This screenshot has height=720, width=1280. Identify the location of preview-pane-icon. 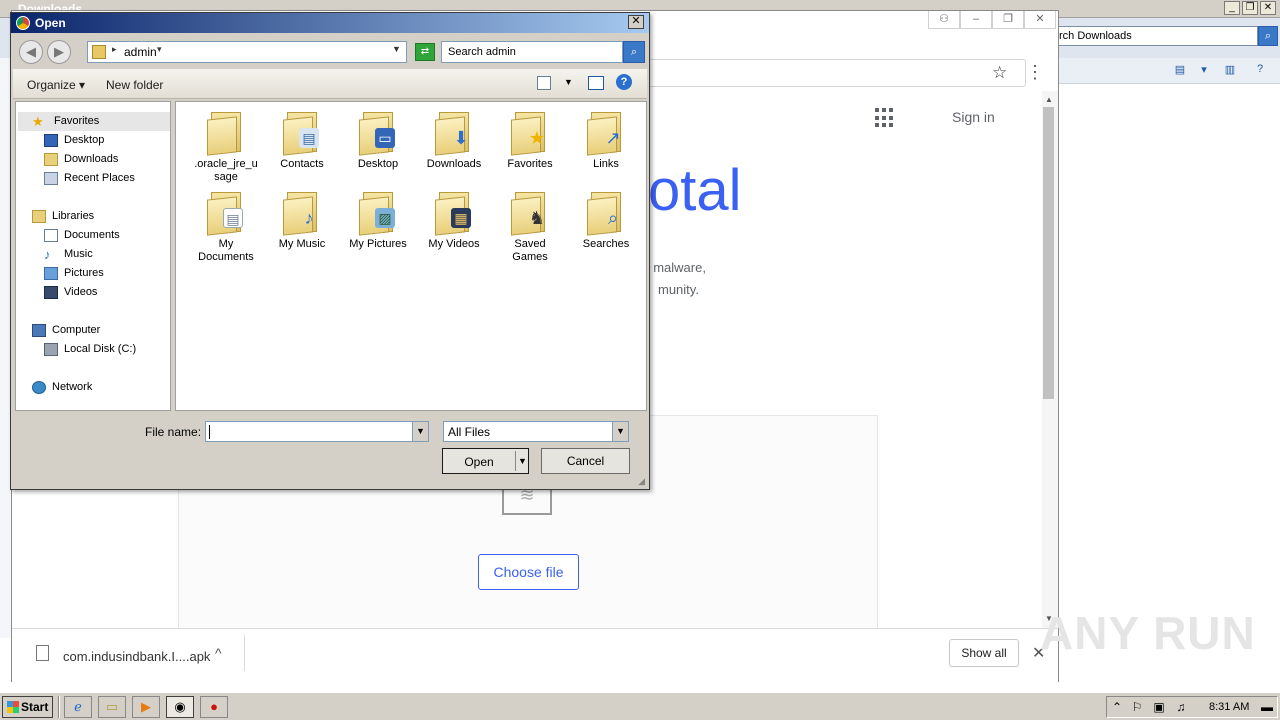
(596, 83).